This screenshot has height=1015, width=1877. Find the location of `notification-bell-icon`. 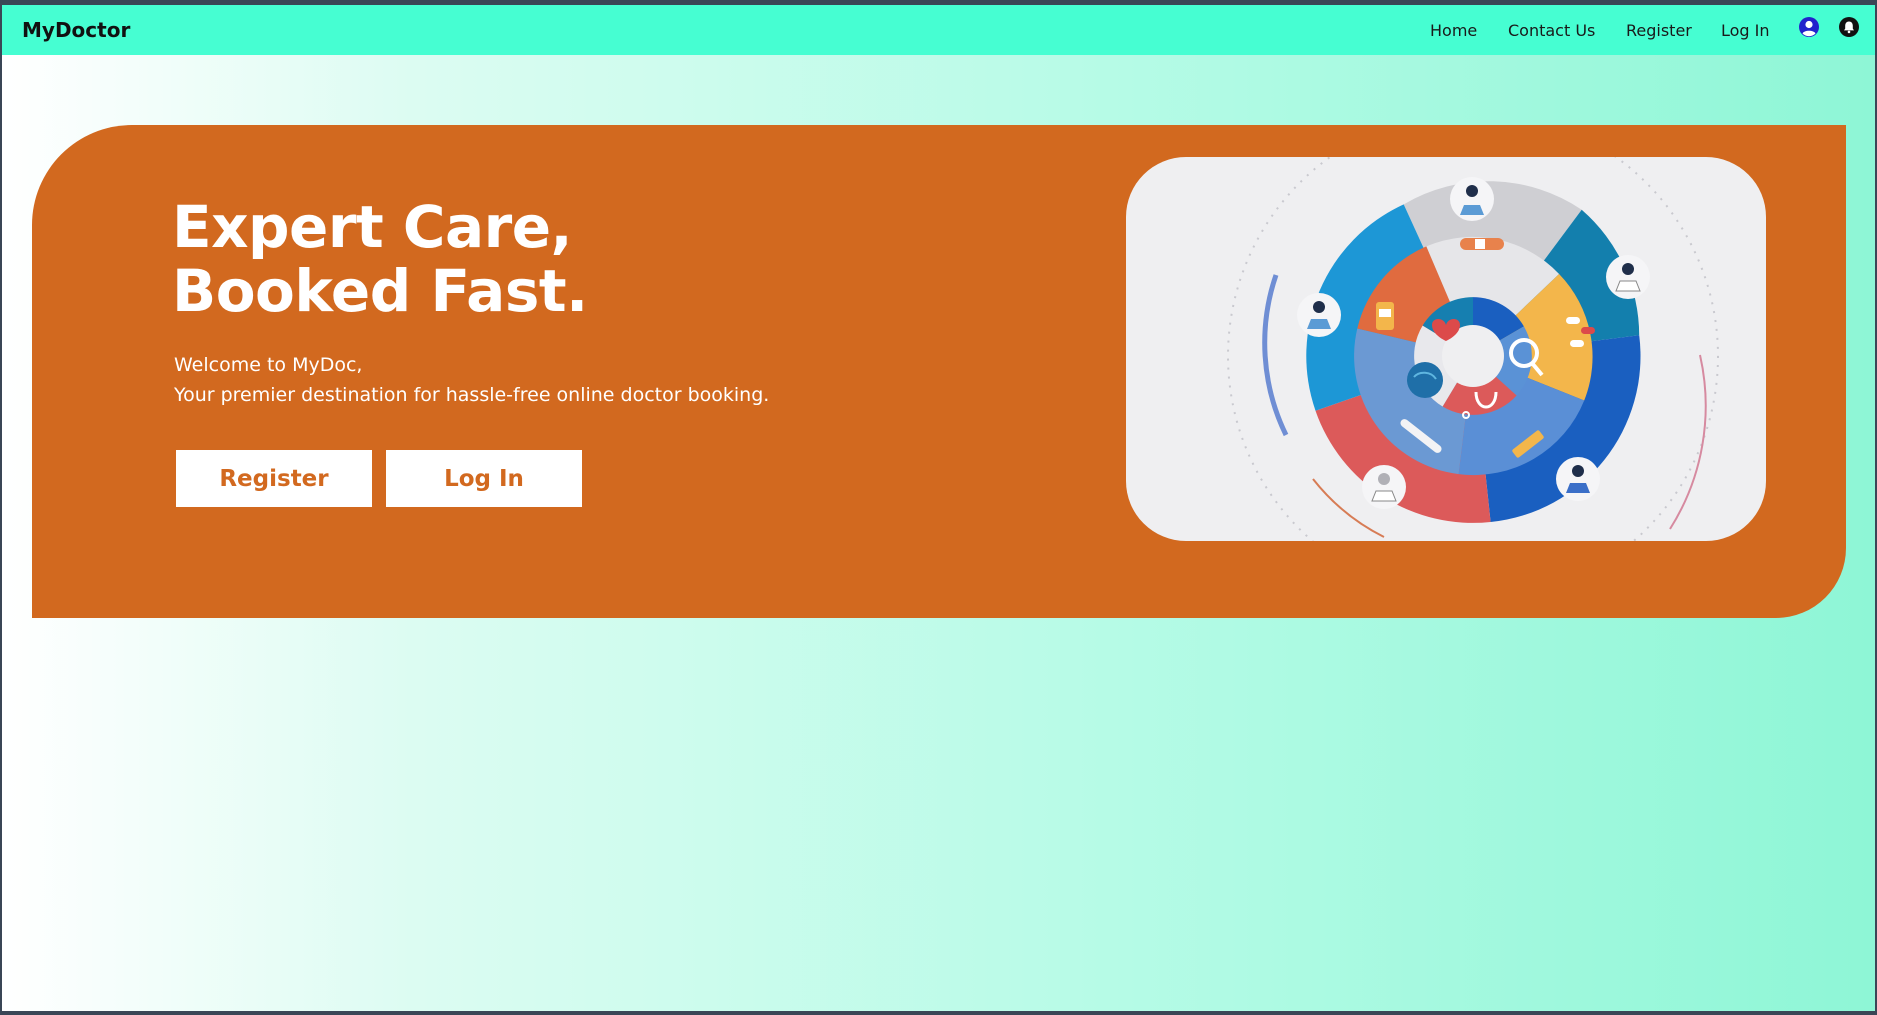

notification-bell-icon is located at coordinates (1849, 27).